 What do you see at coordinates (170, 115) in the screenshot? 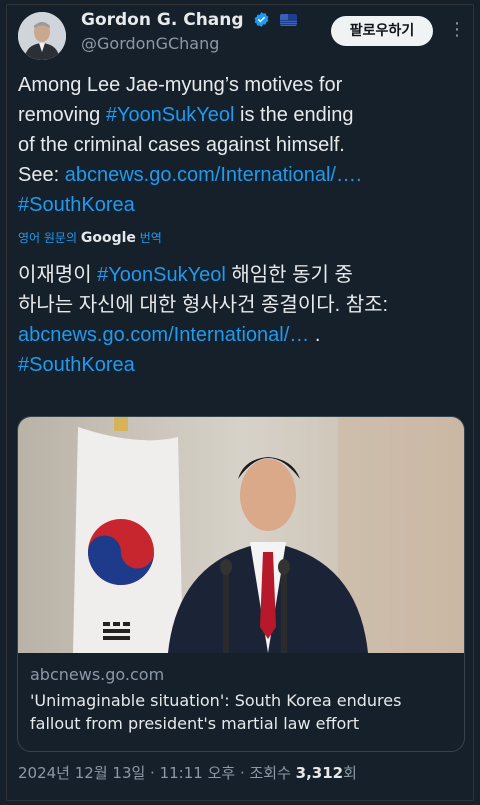
I see `hashtag-yoonsukyeol-link: #YoonSukYeol` at bounding box center [170, 115].